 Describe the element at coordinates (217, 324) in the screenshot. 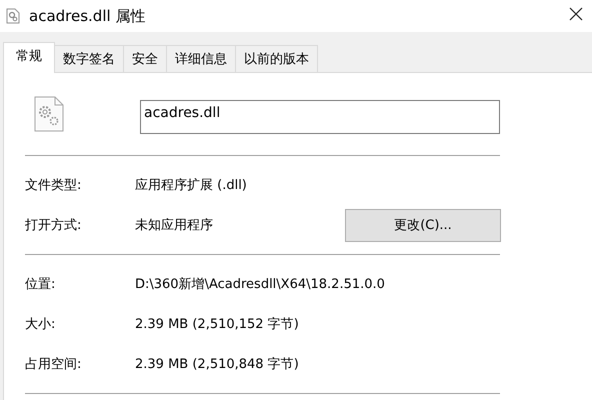

I see `field-value: 2.39 MB (2,510,152 字节)` at that location.